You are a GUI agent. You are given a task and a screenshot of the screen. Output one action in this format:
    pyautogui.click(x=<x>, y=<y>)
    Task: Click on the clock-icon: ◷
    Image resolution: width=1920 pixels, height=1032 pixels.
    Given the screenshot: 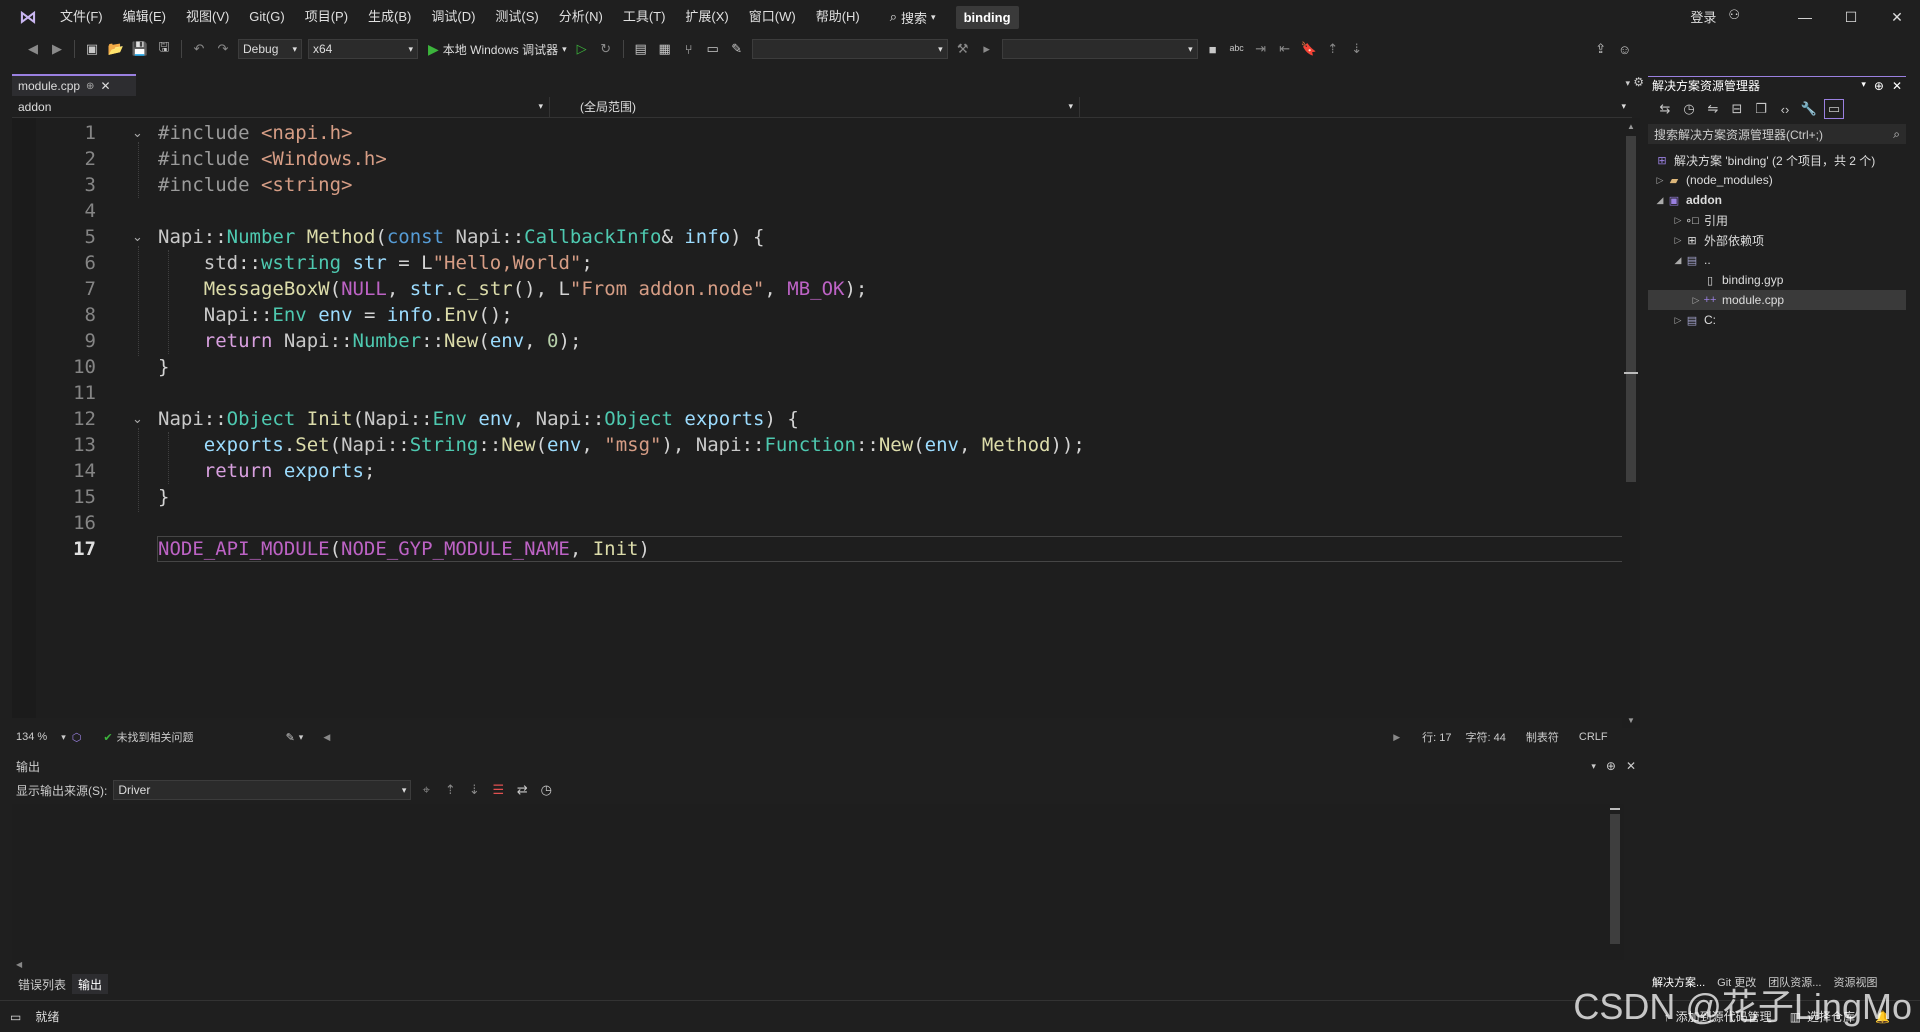 What is the action you would take?
    pyautogui.click(x=546, y=790)
    